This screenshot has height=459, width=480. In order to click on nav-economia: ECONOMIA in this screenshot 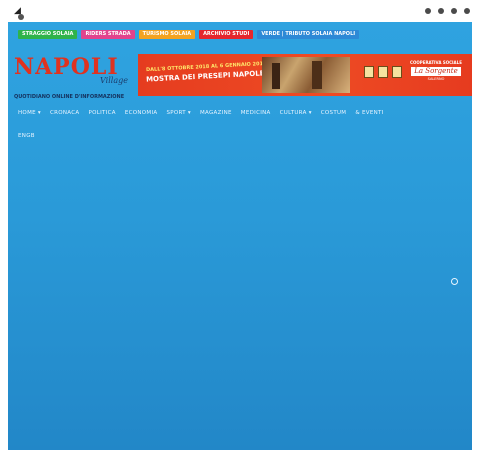, I will do `click(141, 113)`.